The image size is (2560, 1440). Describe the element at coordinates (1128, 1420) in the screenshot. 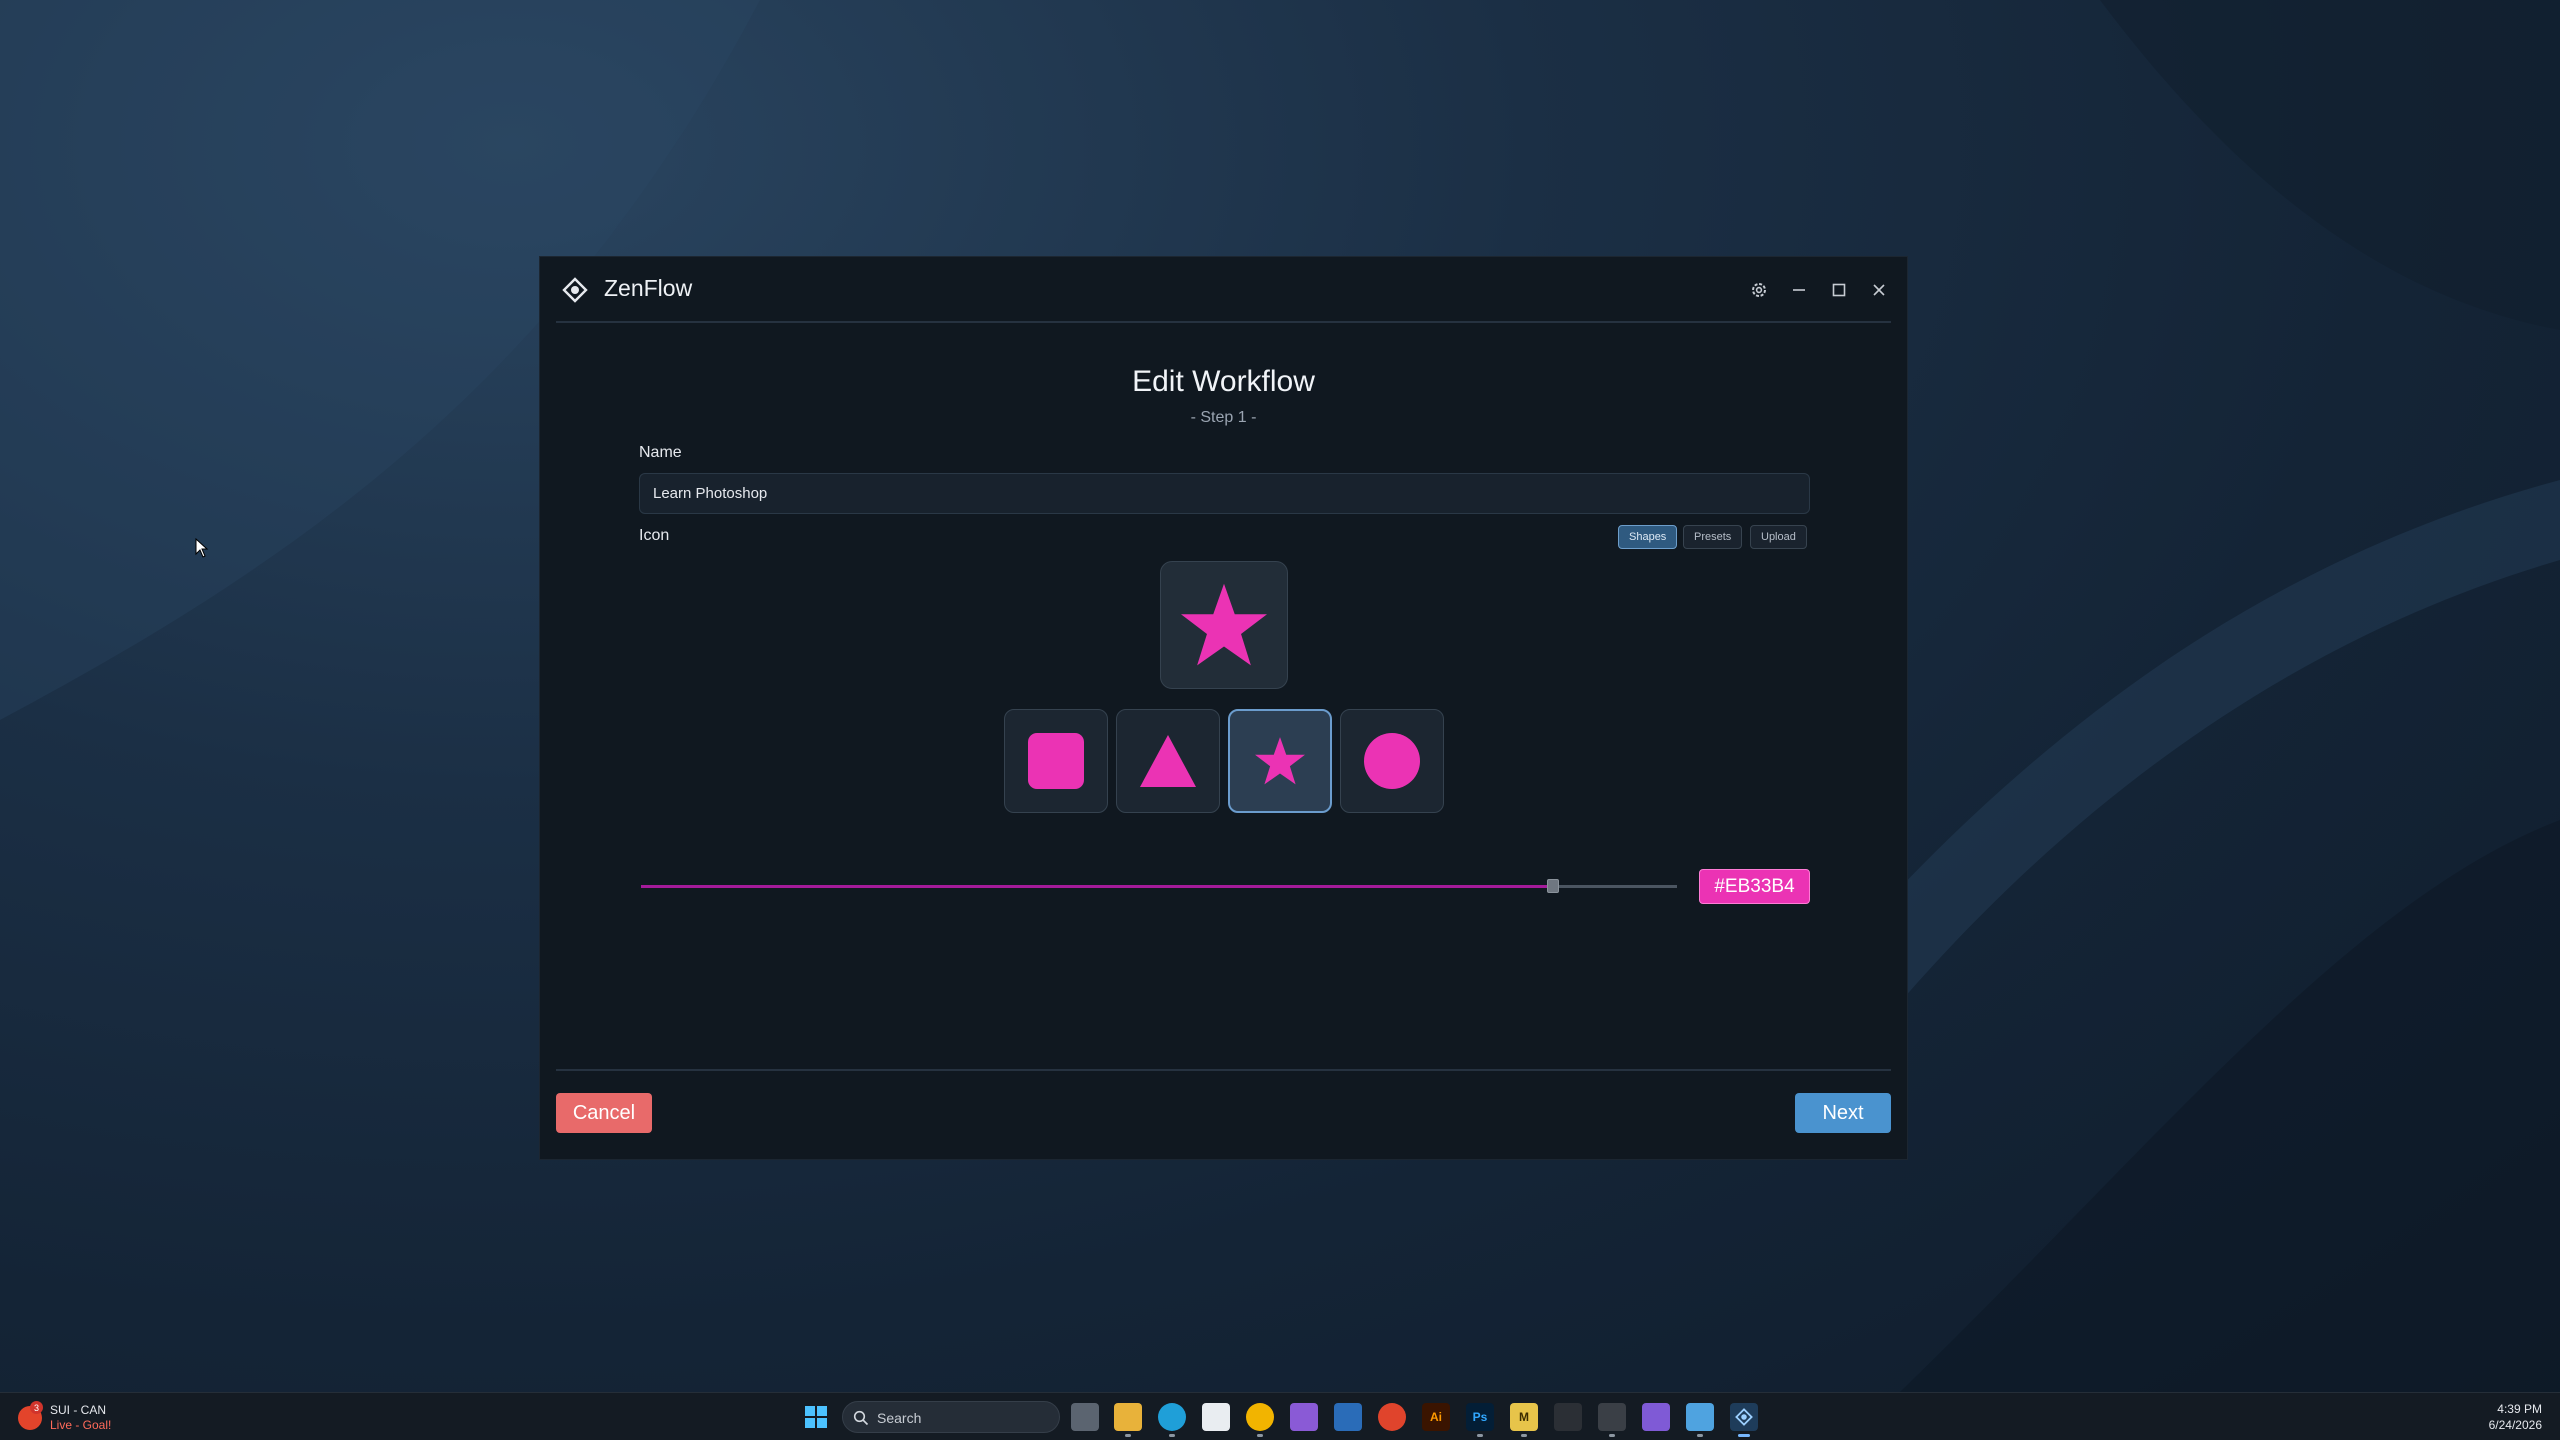

I see `file-explorer-icon` at that location.